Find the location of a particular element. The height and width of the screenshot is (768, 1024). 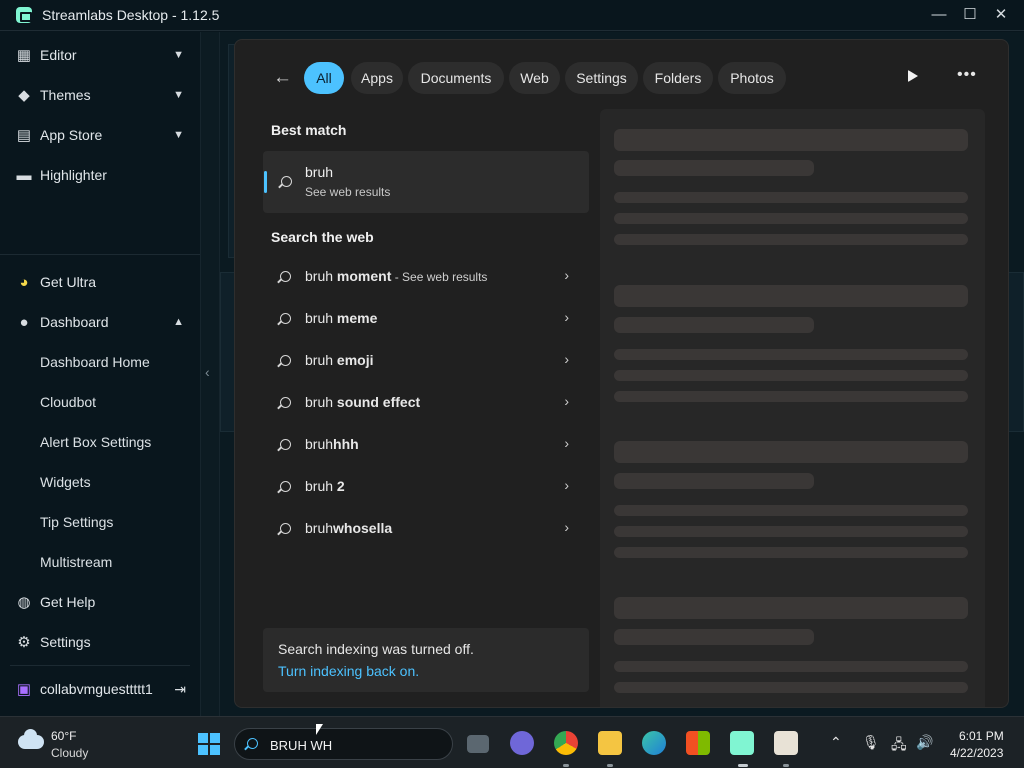

play-icon is located at coordinates (913, 76).